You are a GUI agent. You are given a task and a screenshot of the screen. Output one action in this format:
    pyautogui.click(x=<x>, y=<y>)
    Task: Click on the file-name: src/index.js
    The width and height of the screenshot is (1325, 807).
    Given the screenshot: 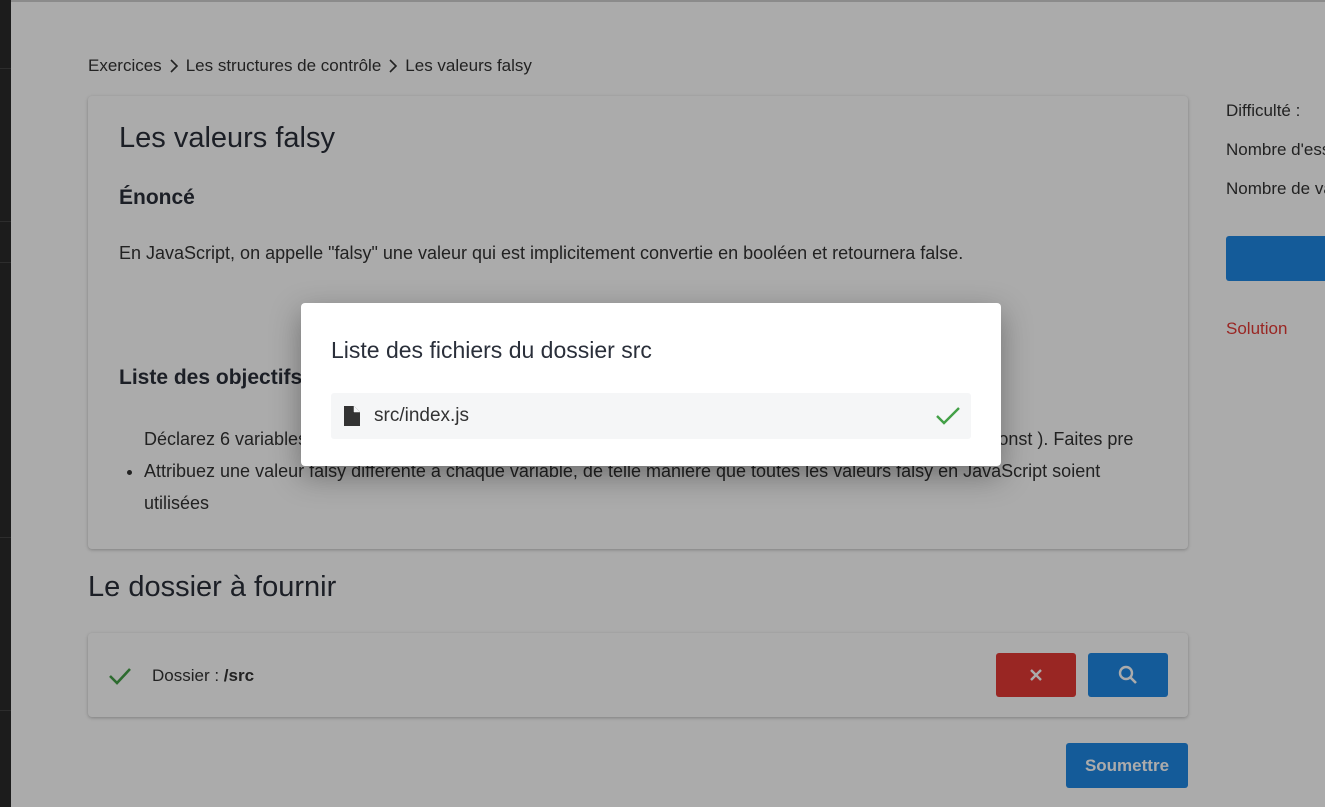 What is the action you would take?
    pyautogui.click(x=422, y=415)
    